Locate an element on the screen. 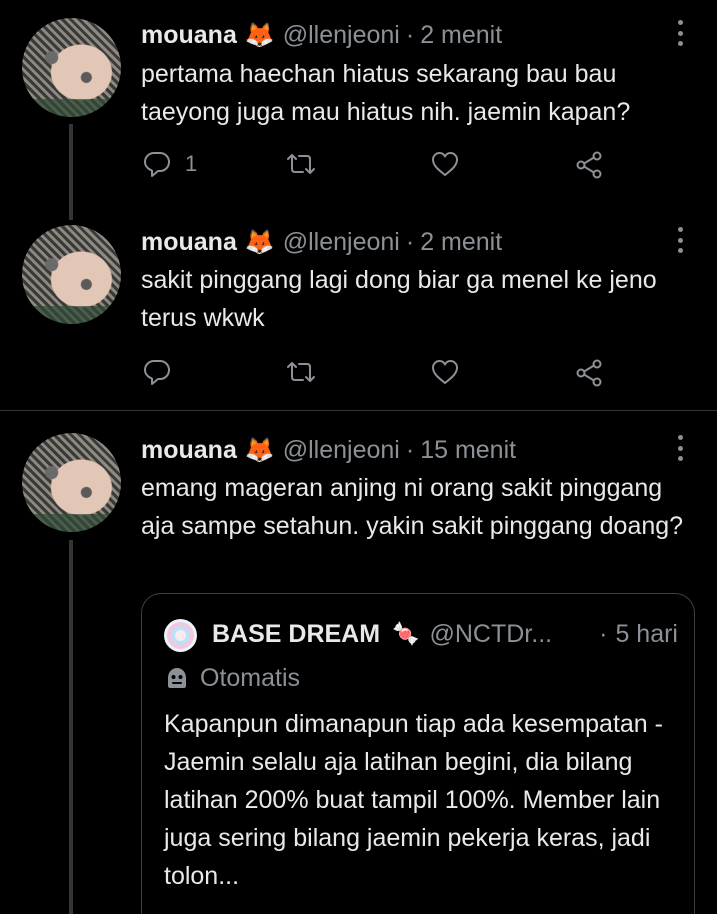  quote-author-name: BASE DREAM is located at coordinates (296, 633).